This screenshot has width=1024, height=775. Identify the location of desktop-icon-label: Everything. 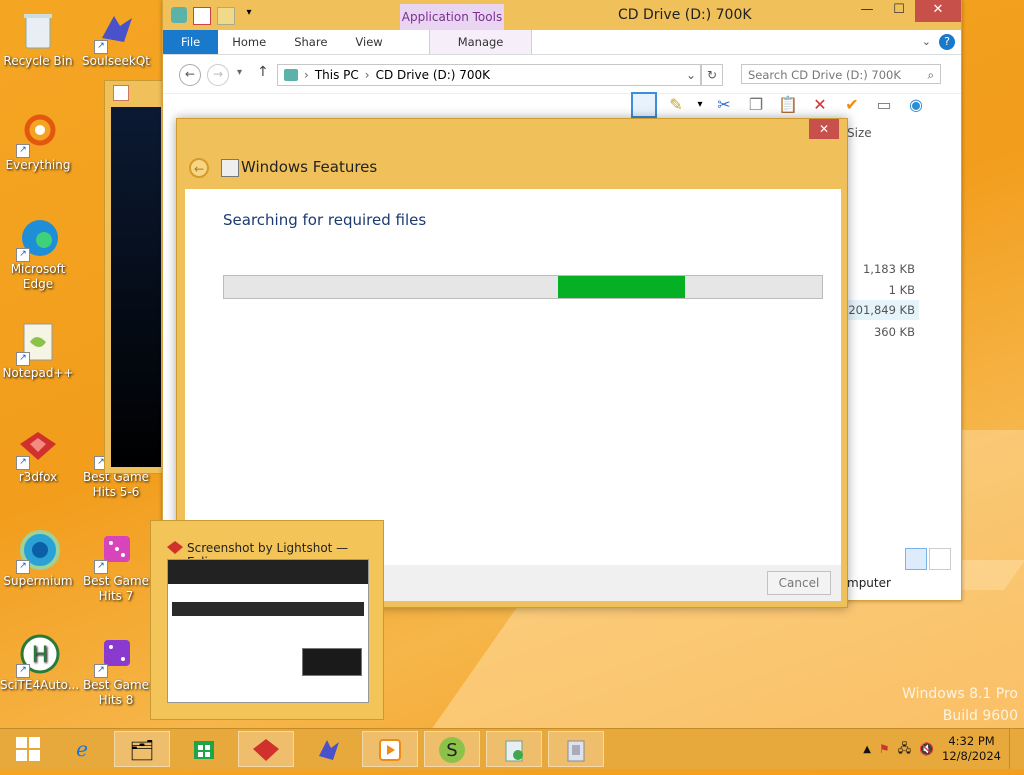
(38, 165).